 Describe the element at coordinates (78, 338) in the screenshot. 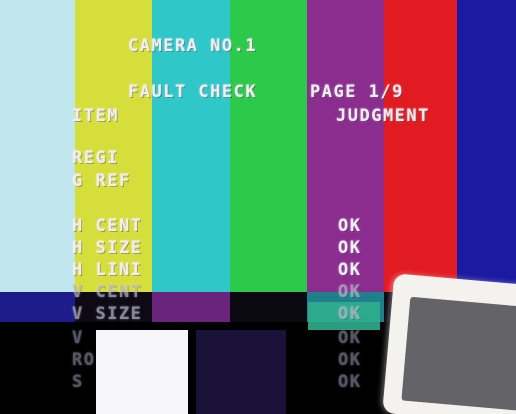

I see `item-label: V` at that location.